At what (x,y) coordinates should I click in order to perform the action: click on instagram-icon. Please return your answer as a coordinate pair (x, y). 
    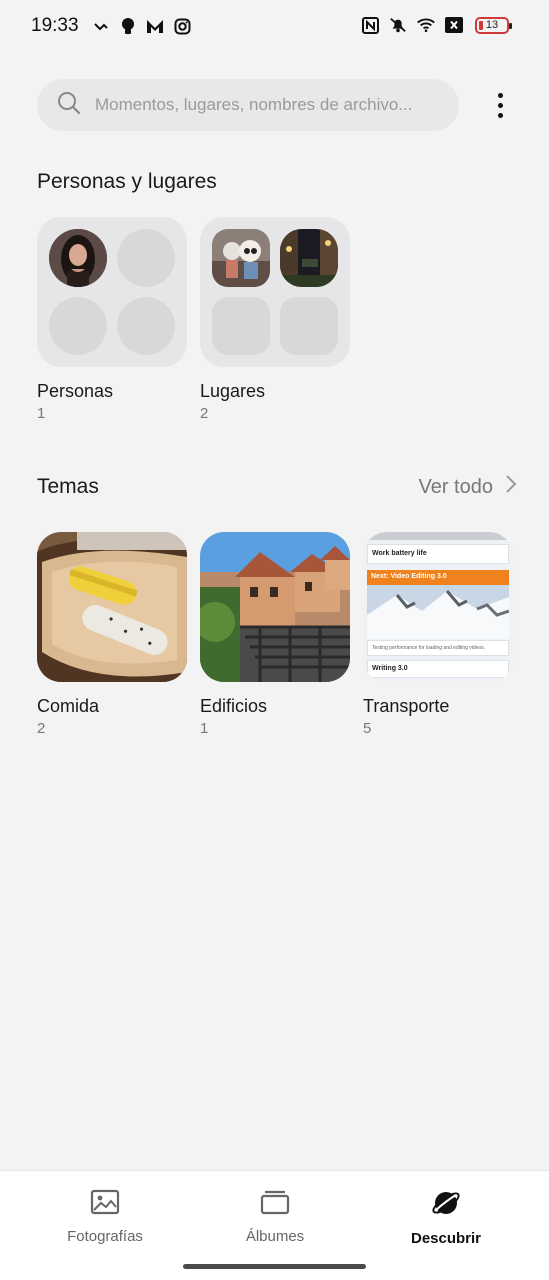
    Looking at the image, I should click on (182, 26).